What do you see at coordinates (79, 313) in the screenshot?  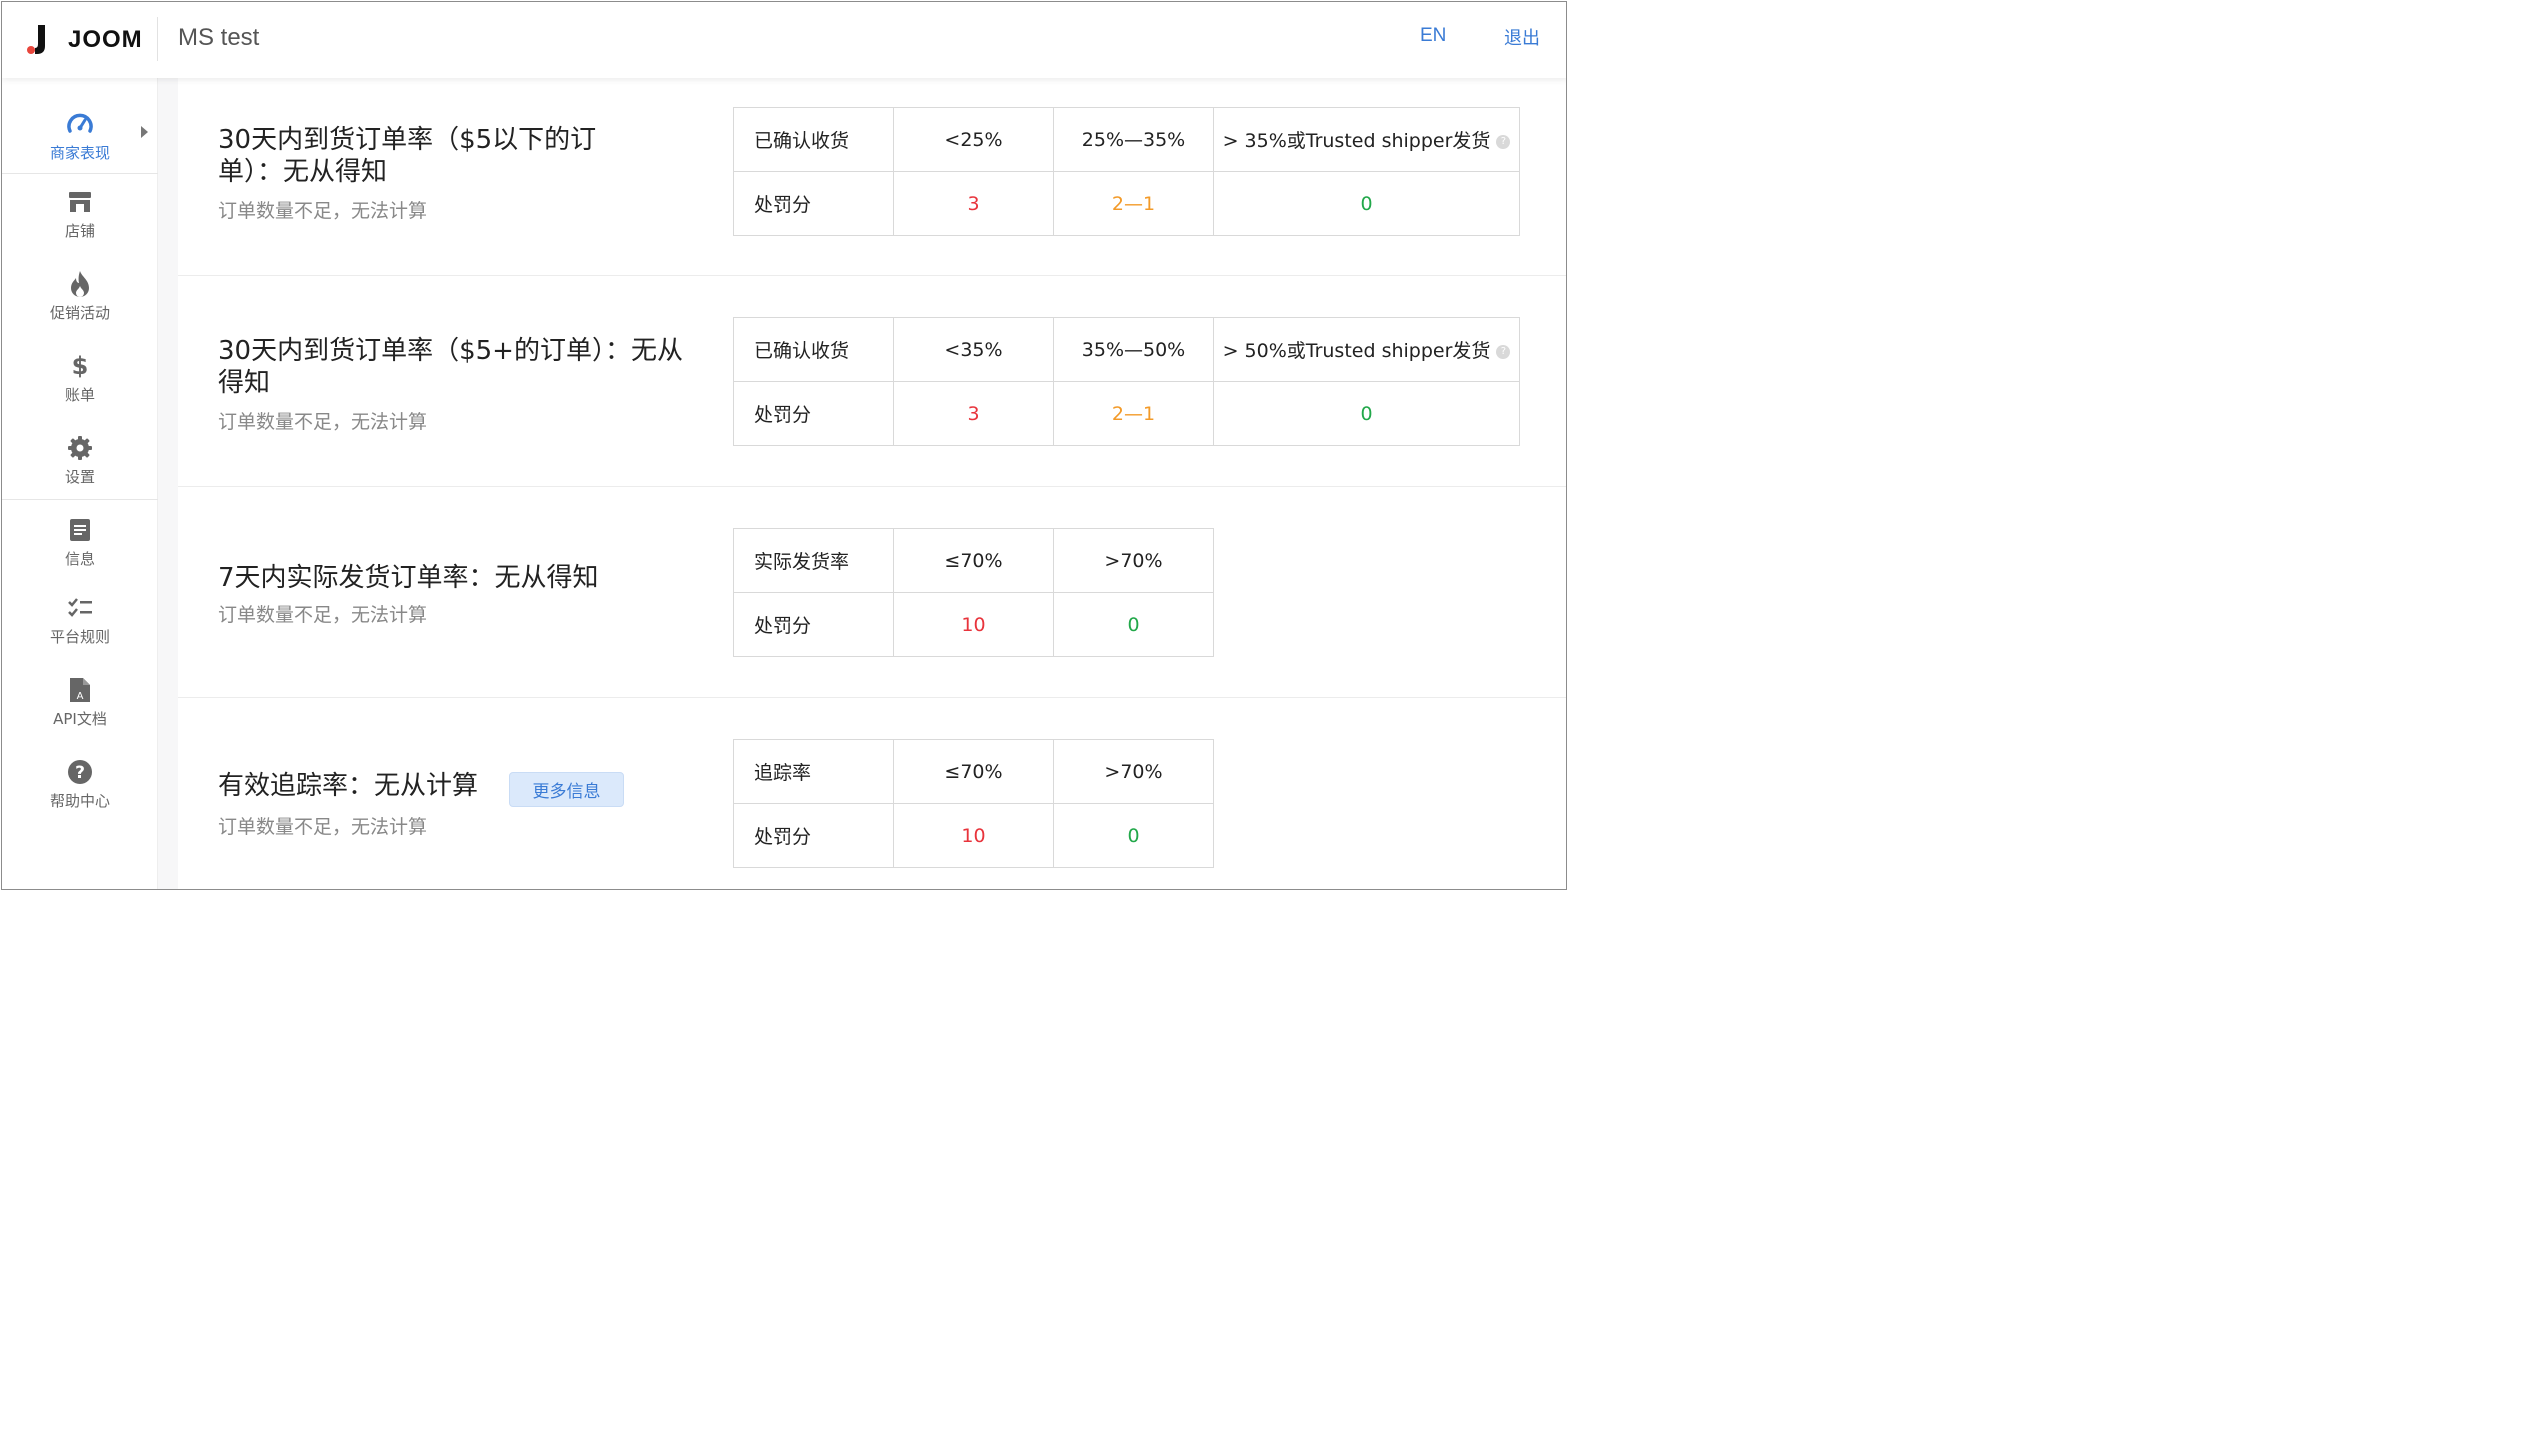 I see `sidebar-item-label: 促销活动` at bounding box center [79, 313].